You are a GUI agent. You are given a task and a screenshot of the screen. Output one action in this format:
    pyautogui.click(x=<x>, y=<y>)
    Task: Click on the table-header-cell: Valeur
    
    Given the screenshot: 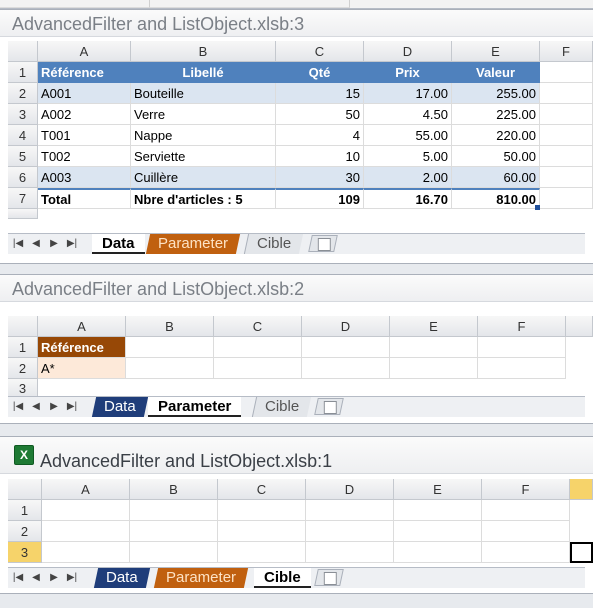 What is the action you would take?
    pyautogui.click(x=496, y=72)
    